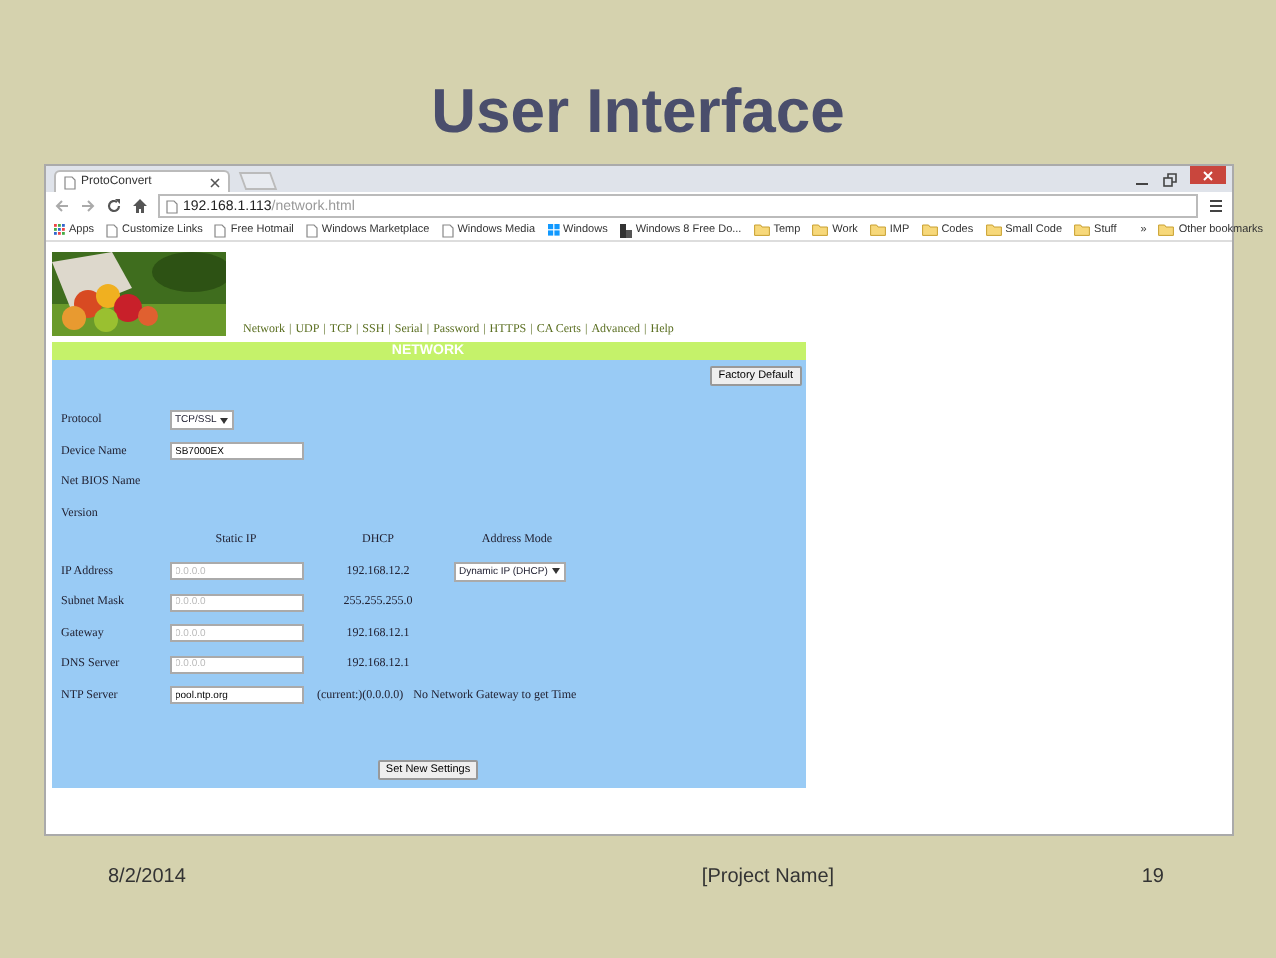 The width and height of the screenshot is (1276, 958). I want to click on slide-footer-text: [Project Name], so click(768, 877).